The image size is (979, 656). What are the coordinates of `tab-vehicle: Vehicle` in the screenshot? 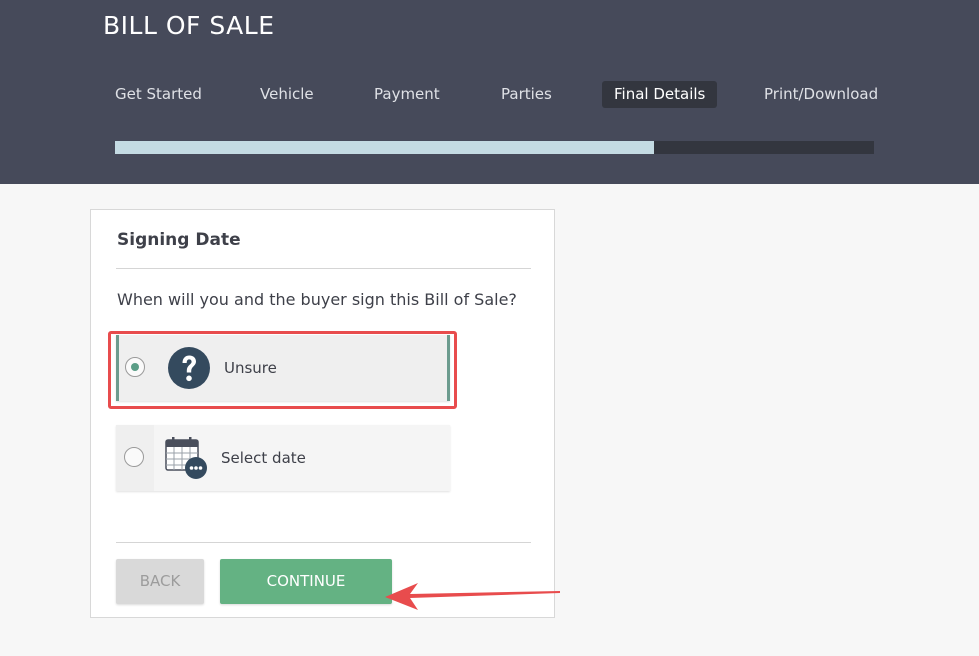 It's located at (287, 94).